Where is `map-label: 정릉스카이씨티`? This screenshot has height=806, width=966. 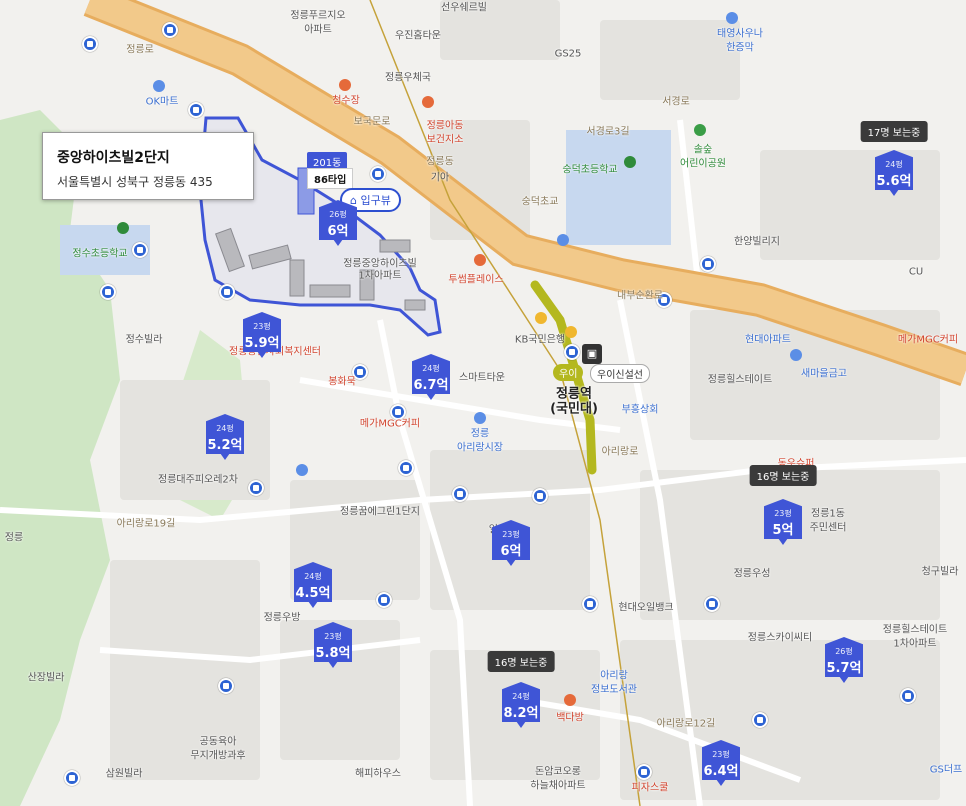 map-label: 정릉스카이씨티 is located at coordinates (780, 638).